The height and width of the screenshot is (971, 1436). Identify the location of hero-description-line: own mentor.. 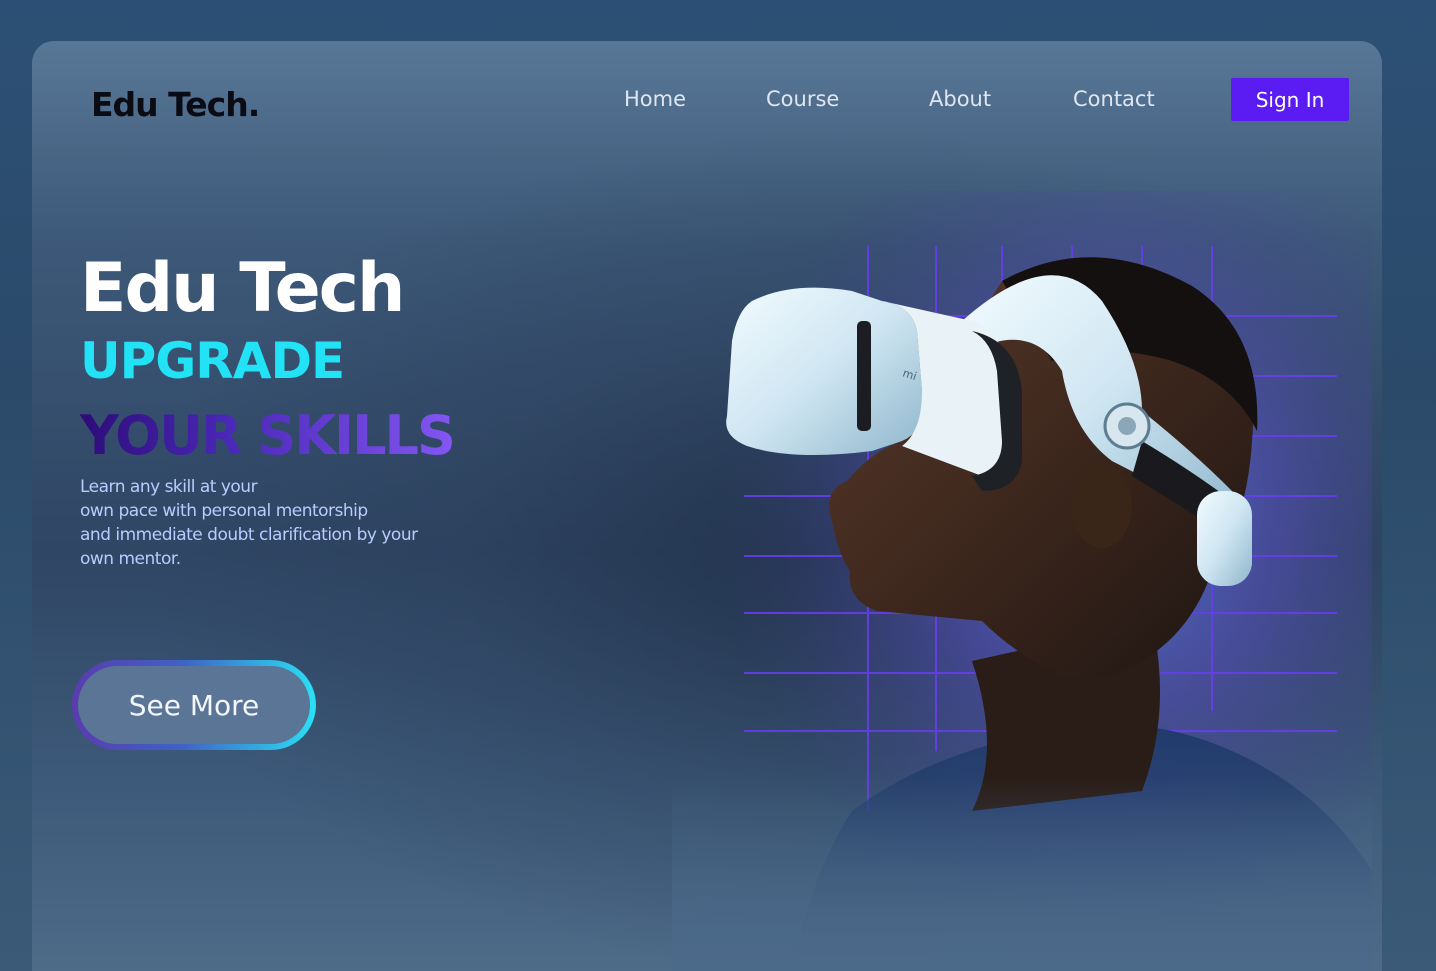
(130, 559).